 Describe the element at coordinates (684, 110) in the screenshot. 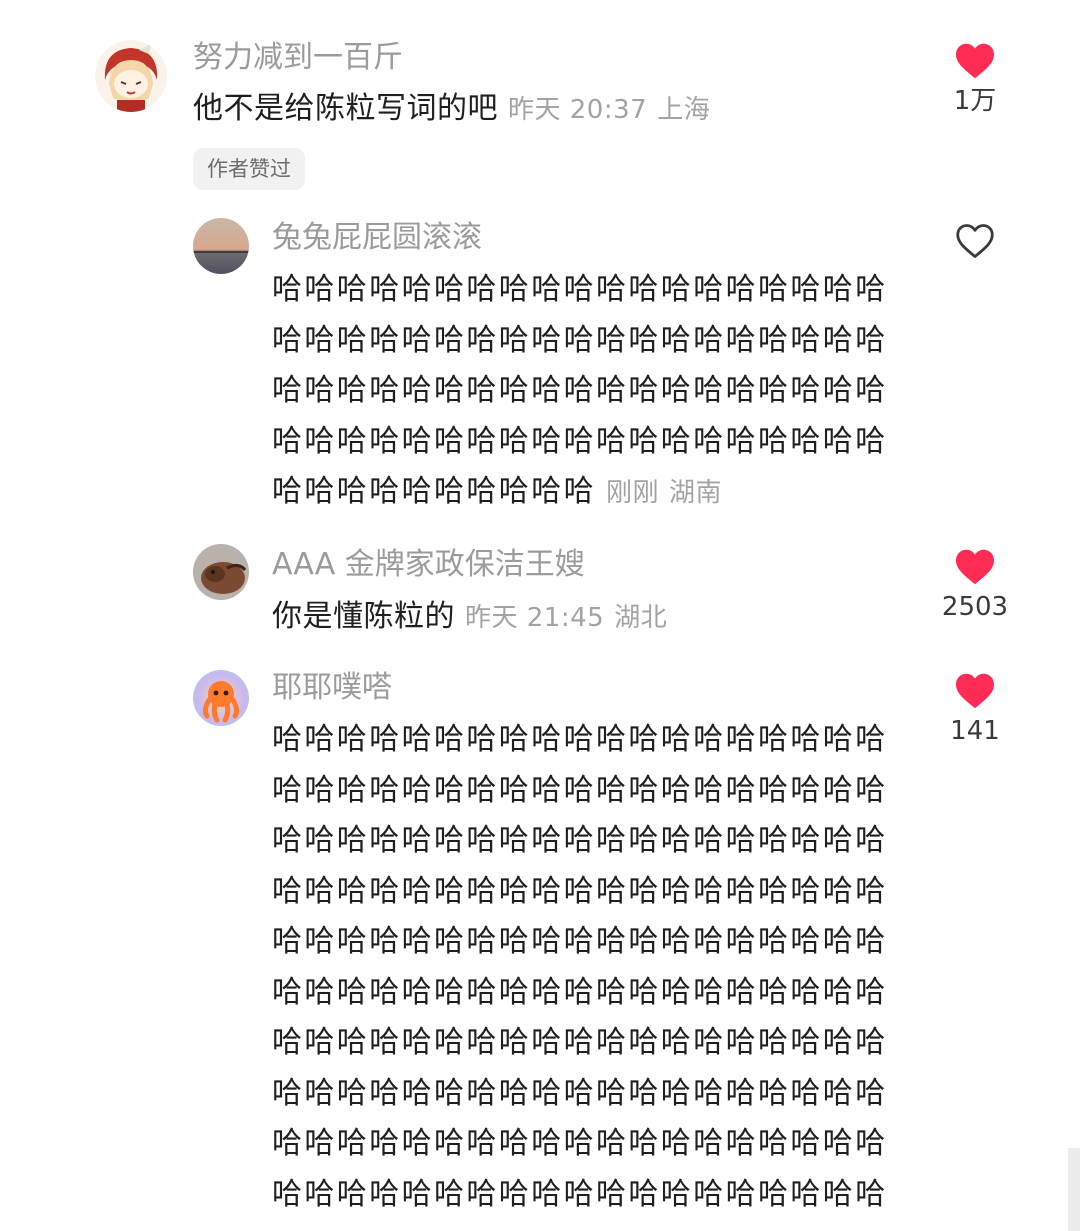

I see `comment-location: 上海` at that location.